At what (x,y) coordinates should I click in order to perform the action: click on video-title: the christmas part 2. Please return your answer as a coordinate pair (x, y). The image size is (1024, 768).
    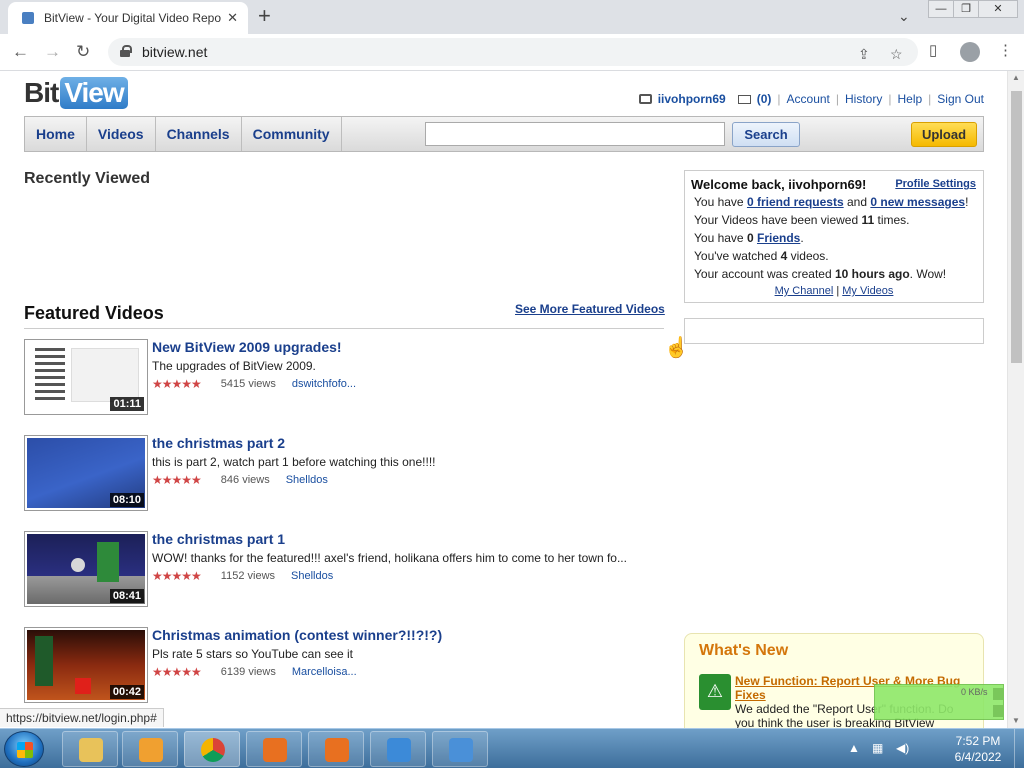
    Looking at the image, I should click on (218, 443).